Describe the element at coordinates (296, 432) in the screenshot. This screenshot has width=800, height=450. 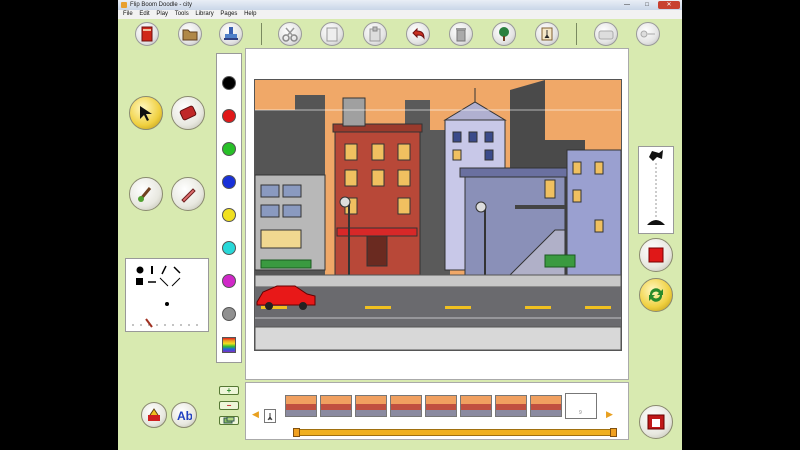
I see `scroll-handle-left` at that location.